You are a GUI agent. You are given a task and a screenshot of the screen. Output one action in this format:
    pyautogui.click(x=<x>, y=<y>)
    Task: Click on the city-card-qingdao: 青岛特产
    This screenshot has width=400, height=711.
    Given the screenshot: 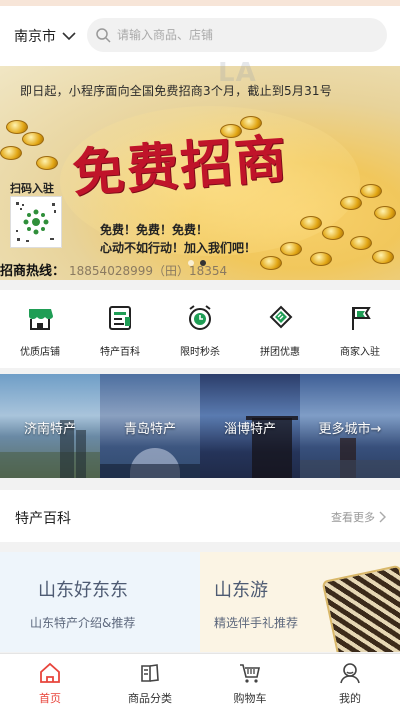 What is the action you would take?
    pyautogui.click(x=150, y=426)
    